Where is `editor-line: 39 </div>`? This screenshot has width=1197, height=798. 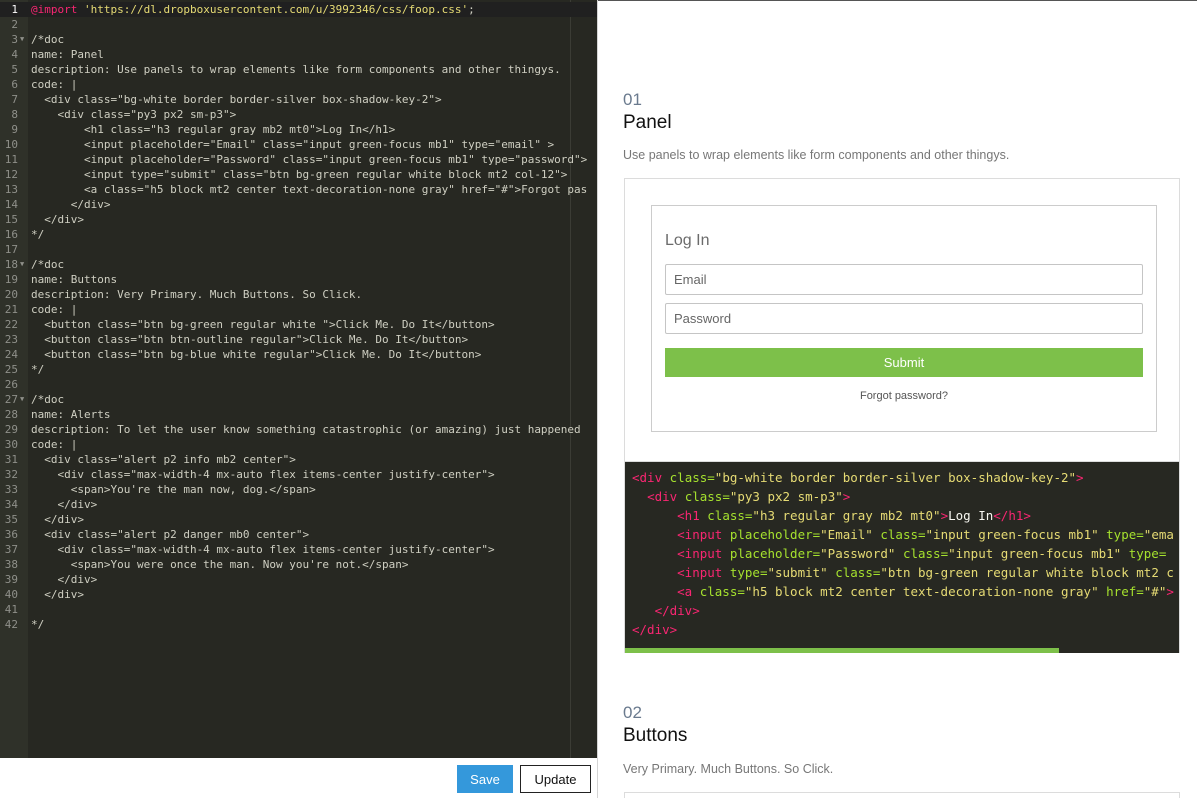
editor-line: 39 </div> is located at coordinates (298, 579).